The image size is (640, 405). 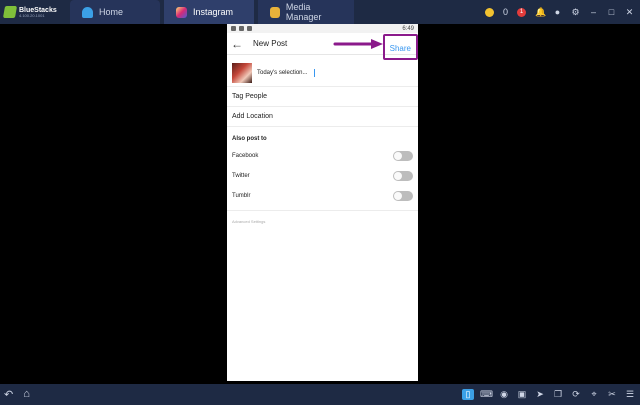 What do you see at coordinates (241, 28) in the screenshot?
I see `instagram-status-icon` at bounding box center [241, 28].